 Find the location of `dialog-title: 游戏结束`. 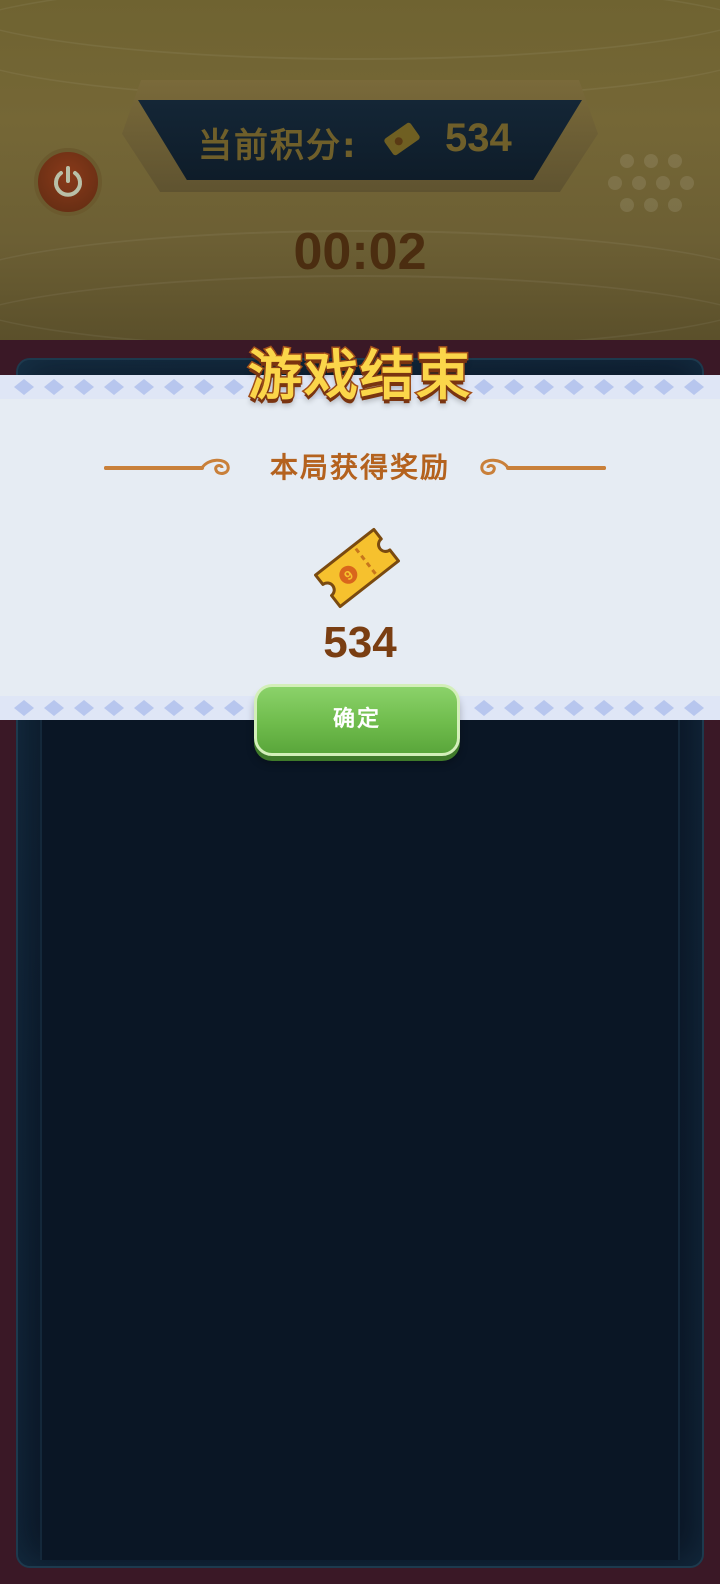

dialog-title: 游戏结束 is located at coordinates (359, 376).